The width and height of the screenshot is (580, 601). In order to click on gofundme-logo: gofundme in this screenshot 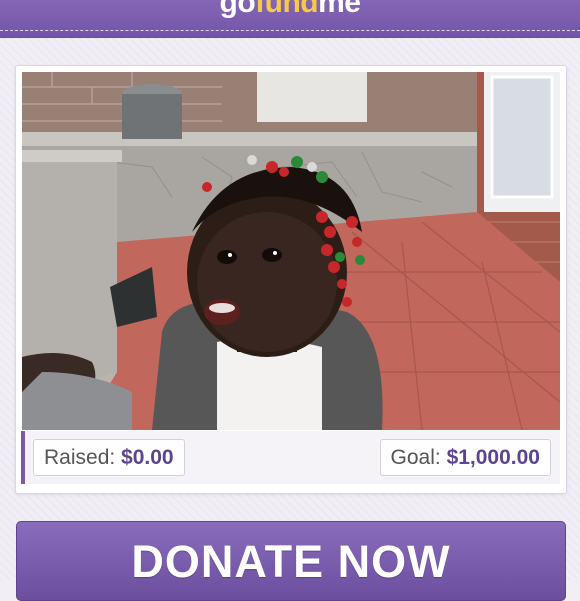, I will do `click(290, 10)`.